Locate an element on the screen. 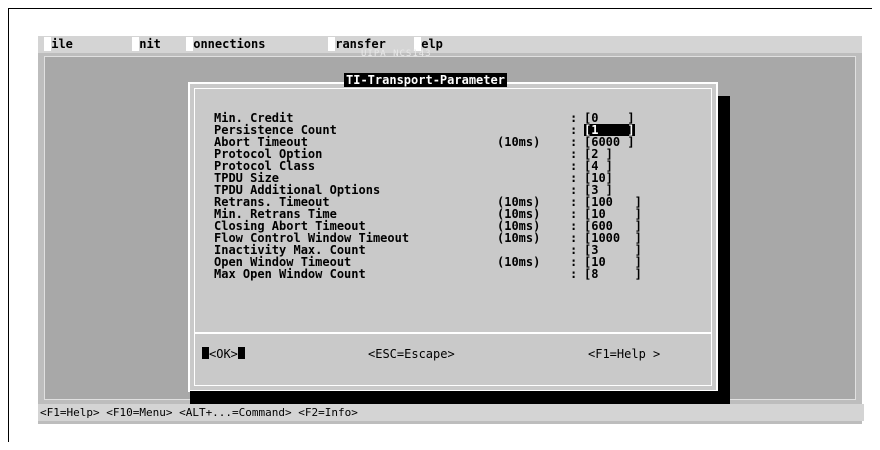 This screenshot has height=450, width=880. menu-bar: File Enit Connections Transfer Help is located at coordinates (450, 44).